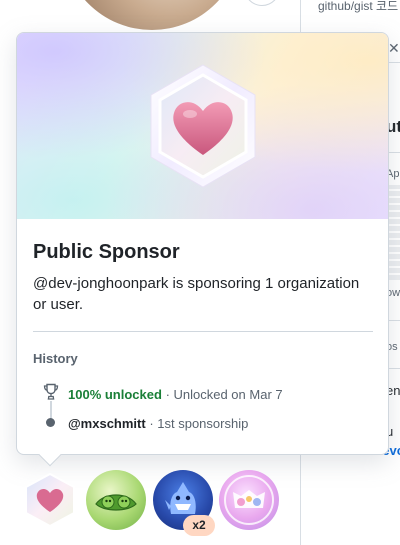  I want to click on unlock-row: 100% unlocked · Unlocked on Mar 7, so click(175, 394).